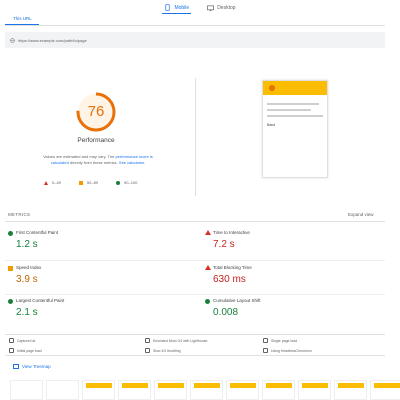 This screenshot has height=400, width=400. I want to click on expand-view-button: Expand view, so click(361, 214).